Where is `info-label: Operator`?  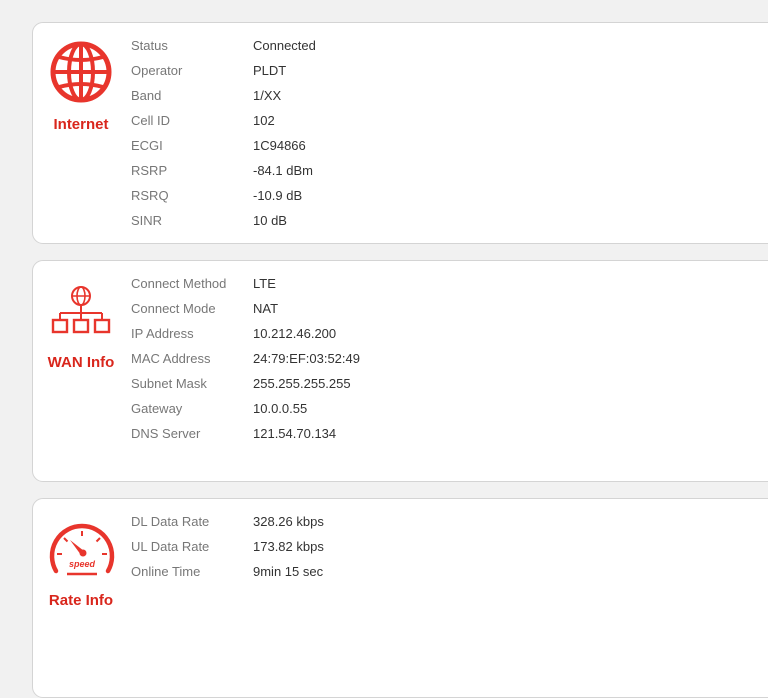 info-label: Operator is located at coordinates (157, 70).